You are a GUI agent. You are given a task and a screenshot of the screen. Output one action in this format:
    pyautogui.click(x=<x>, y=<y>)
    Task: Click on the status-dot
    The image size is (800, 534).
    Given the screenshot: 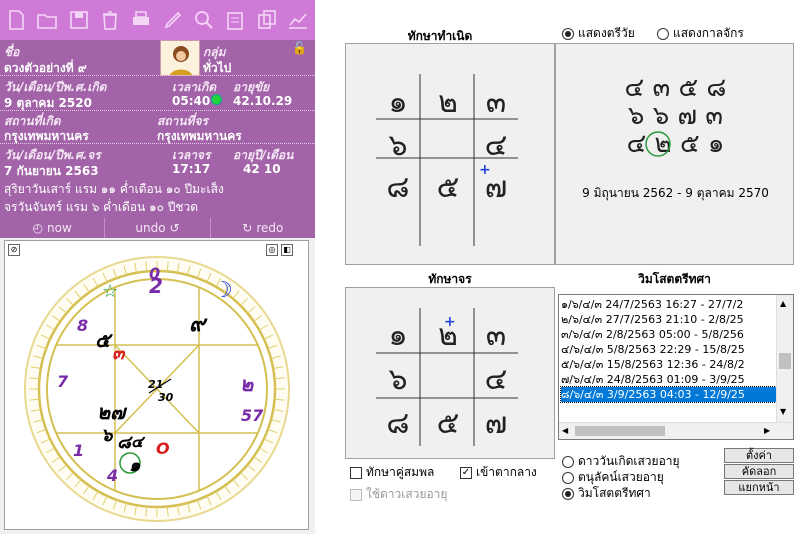 What is the action you would take?
    pyautogui.click(x=216, y=99)
    